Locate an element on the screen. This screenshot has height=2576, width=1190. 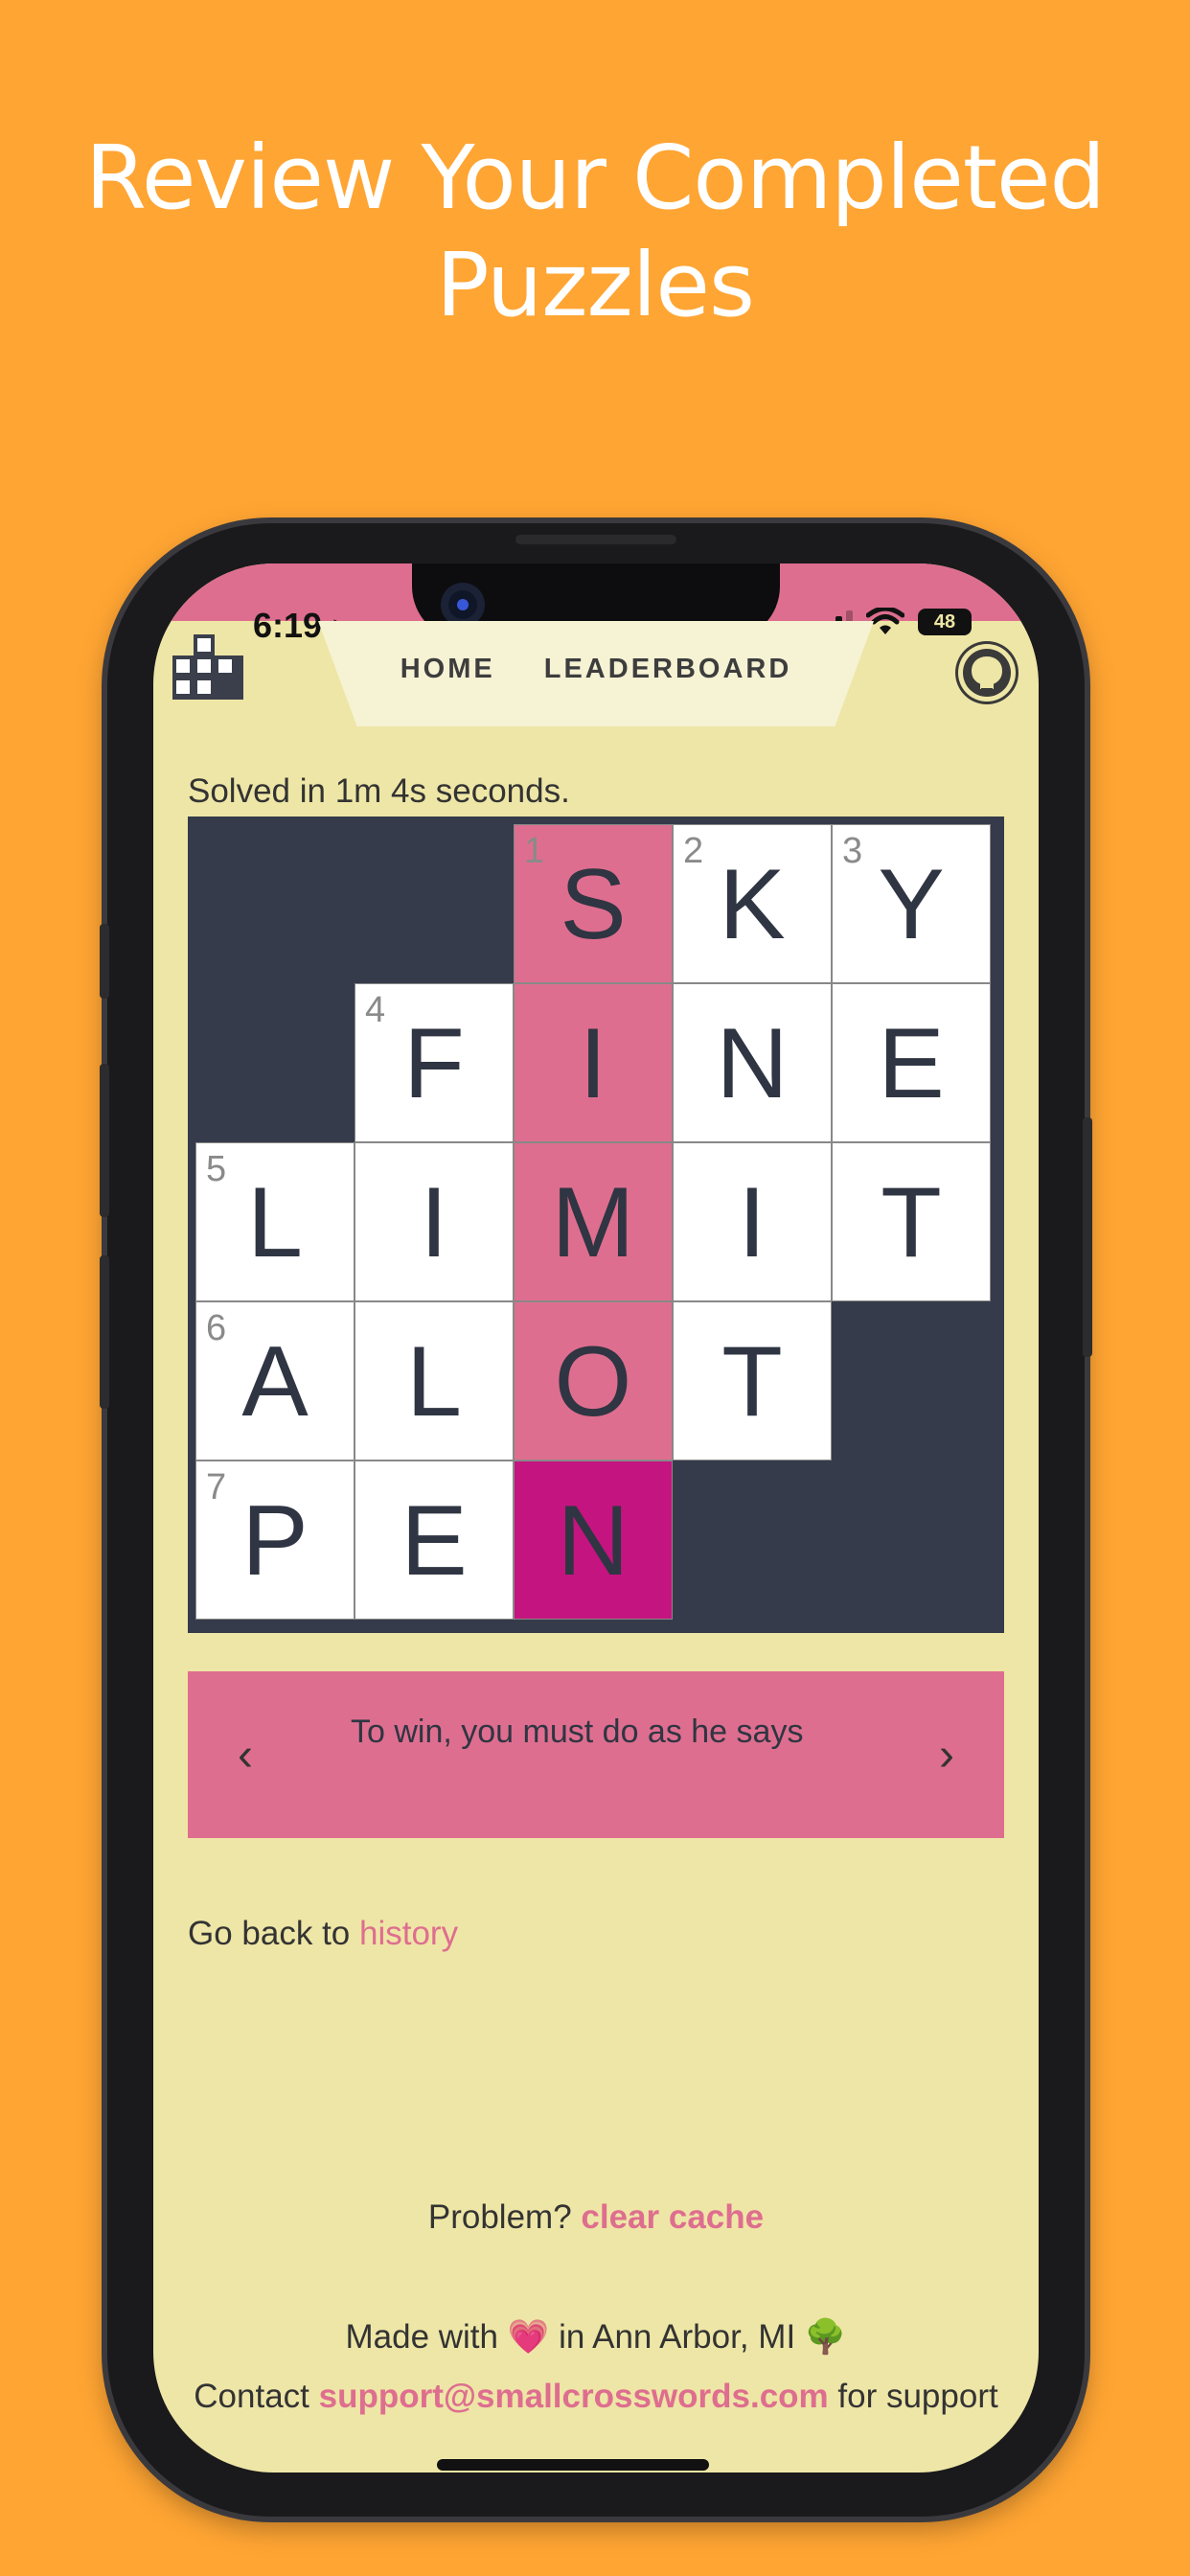
cell-letter: M is located at coordinates (593, 1222).